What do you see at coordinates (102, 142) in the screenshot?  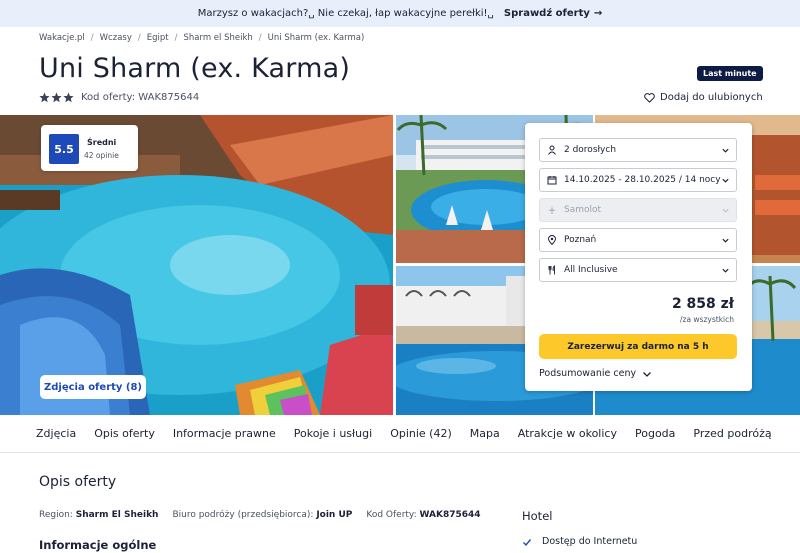 I see `rating-label: Średni` at bounding box center [102, 142].